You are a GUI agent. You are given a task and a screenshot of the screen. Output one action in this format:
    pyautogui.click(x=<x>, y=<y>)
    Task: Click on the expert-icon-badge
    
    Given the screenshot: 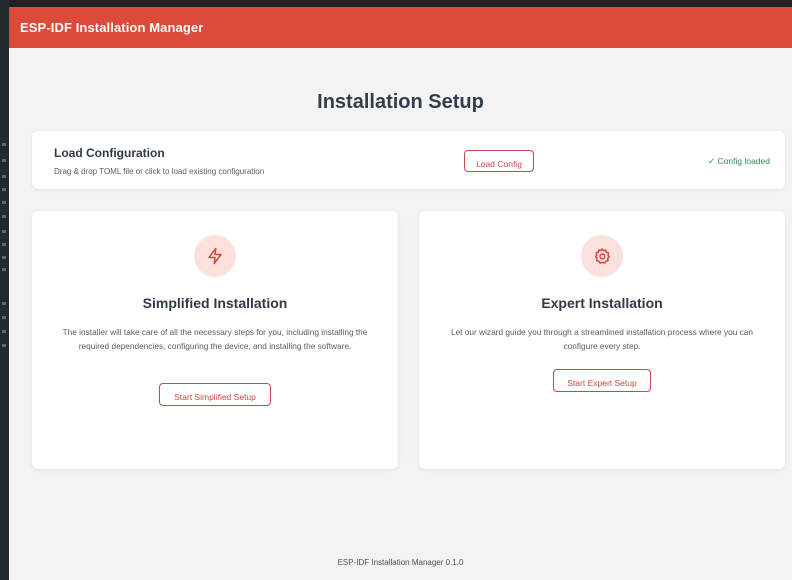 What is the action you would take?
    pyautogui.click(x=602, y=256)
    